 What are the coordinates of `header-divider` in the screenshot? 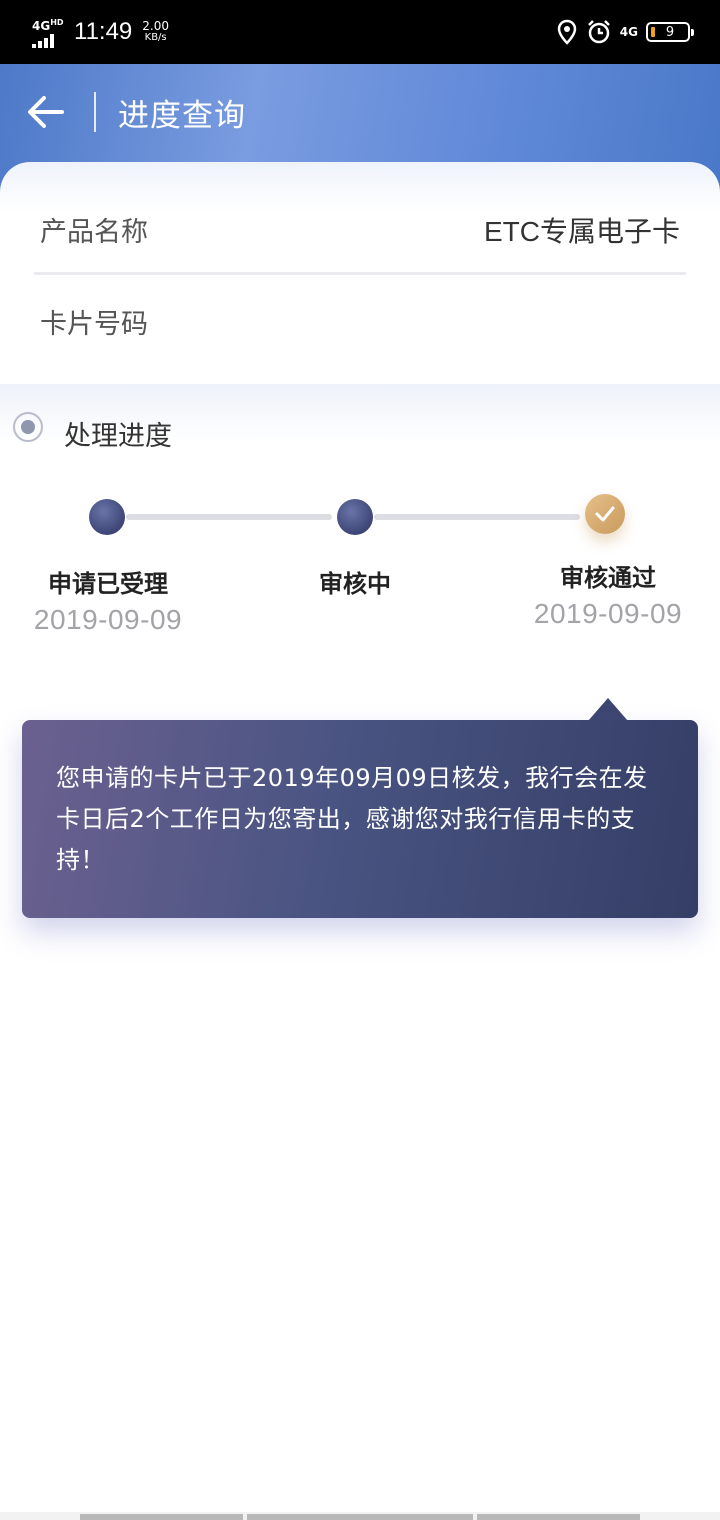 It's located at (95, 112).